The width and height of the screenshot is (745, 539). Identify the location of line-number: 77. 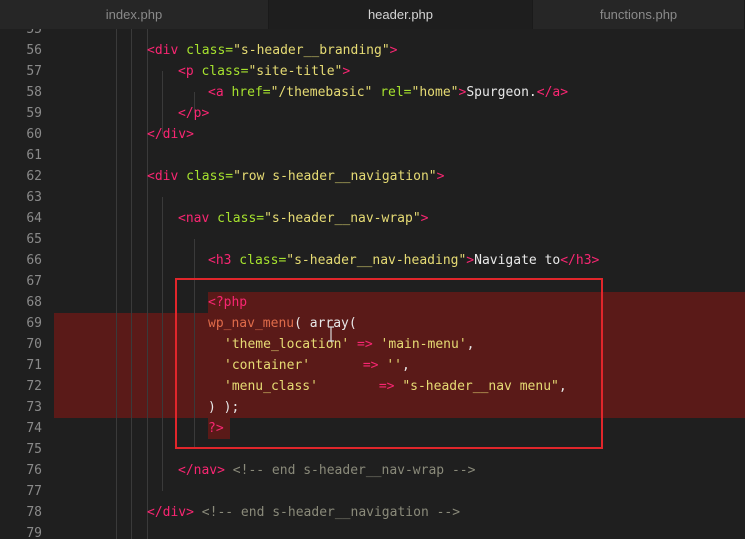
(34, 491).